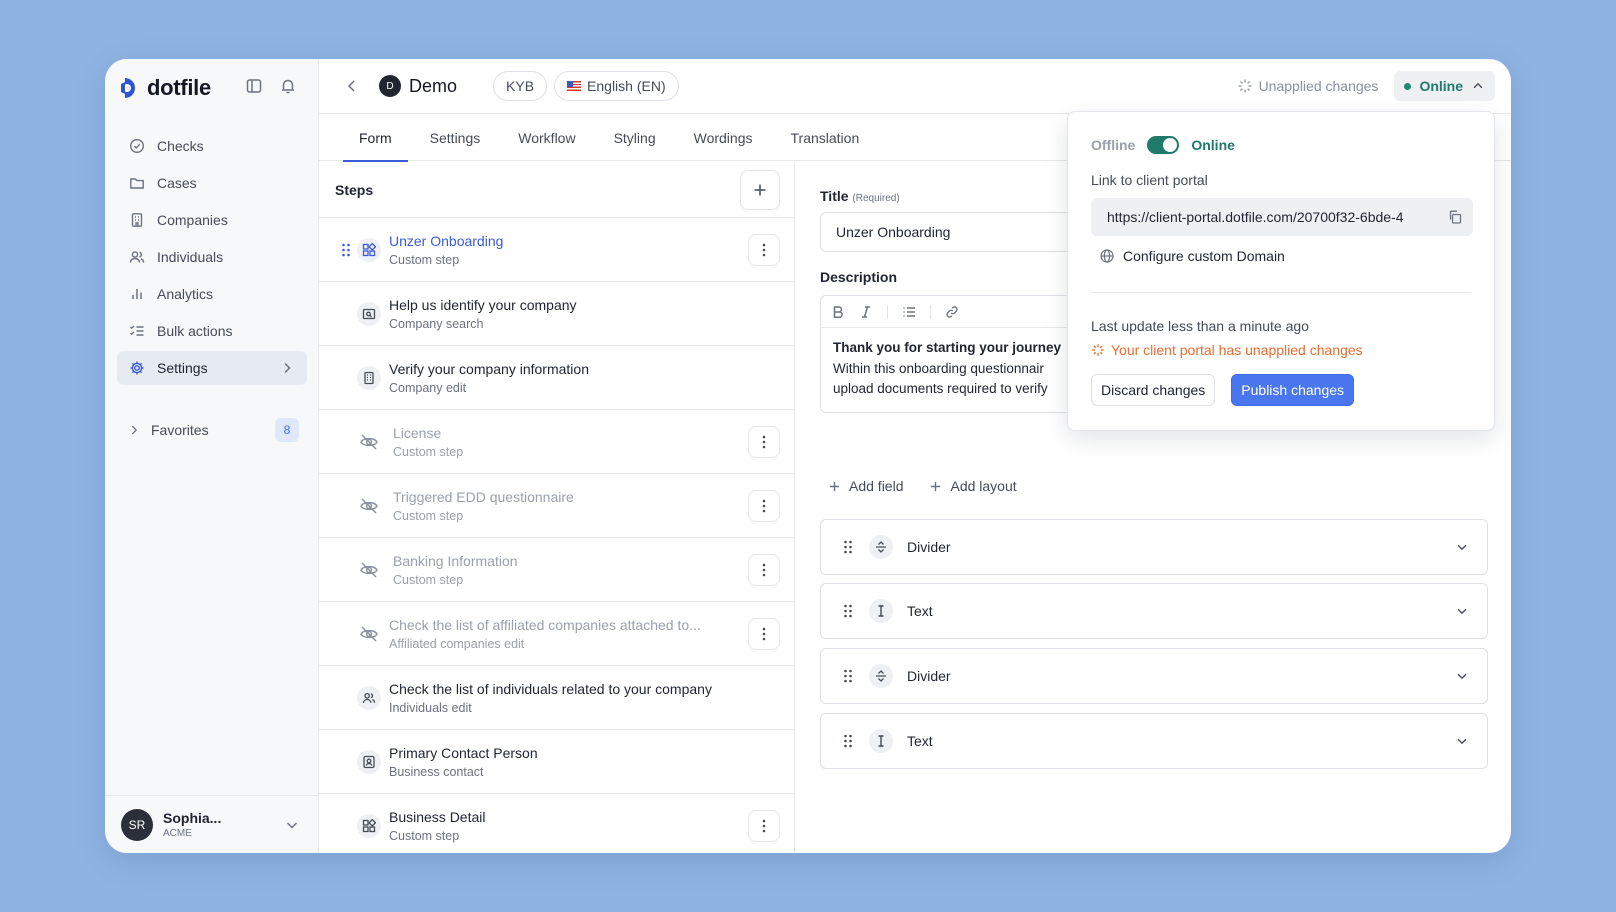  I want to click on title-label-text: Title, so click(834, 196).